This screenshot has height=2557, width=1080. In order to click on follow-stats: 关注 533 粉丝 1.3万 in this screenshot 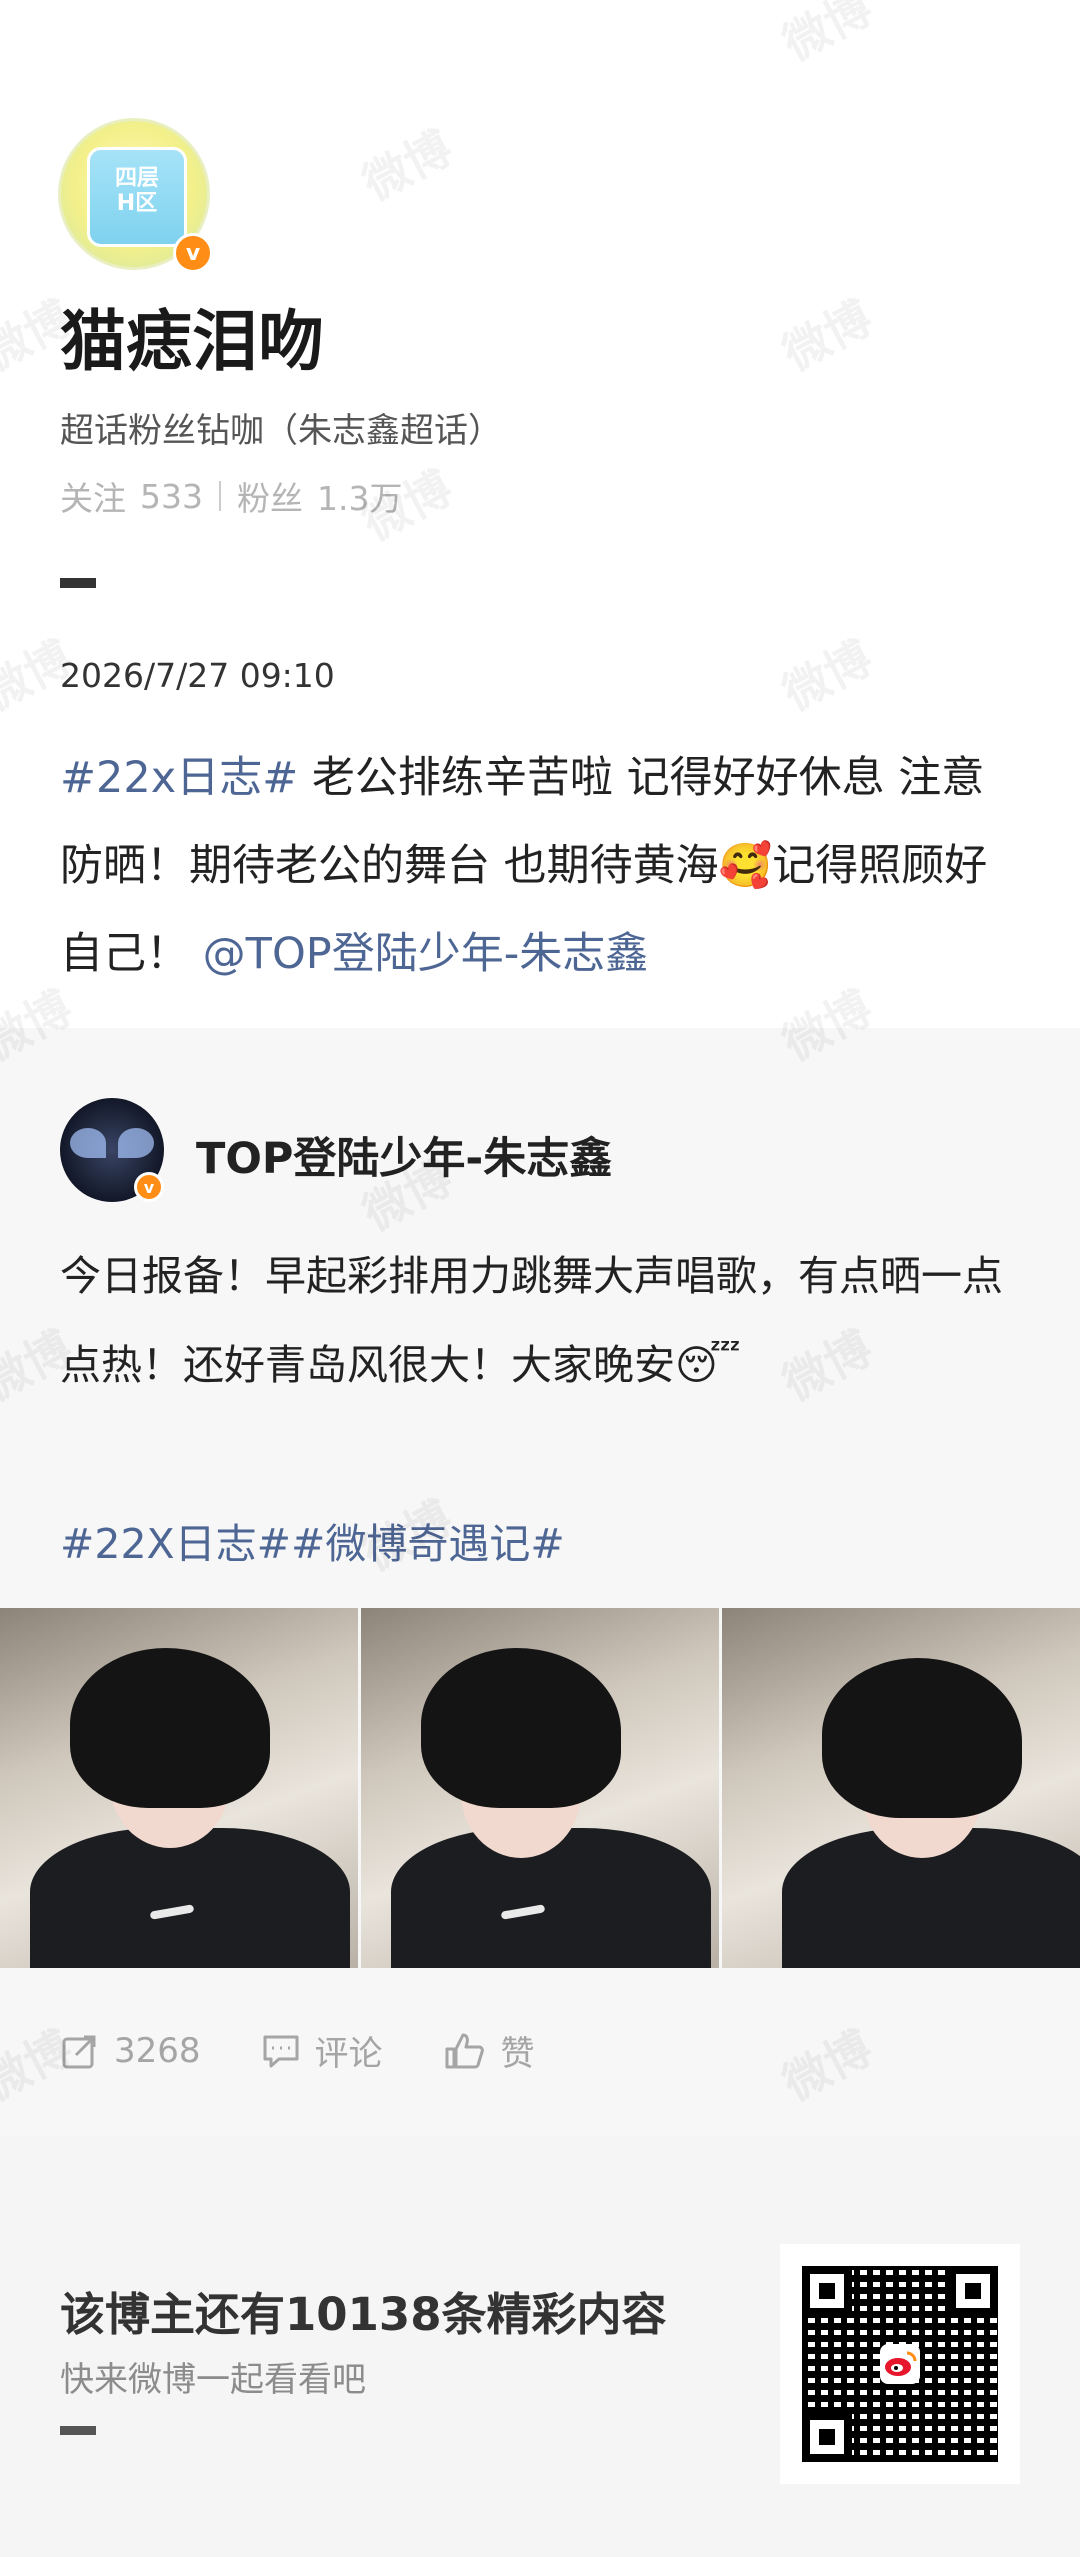, I will do `click(231, 496)`.